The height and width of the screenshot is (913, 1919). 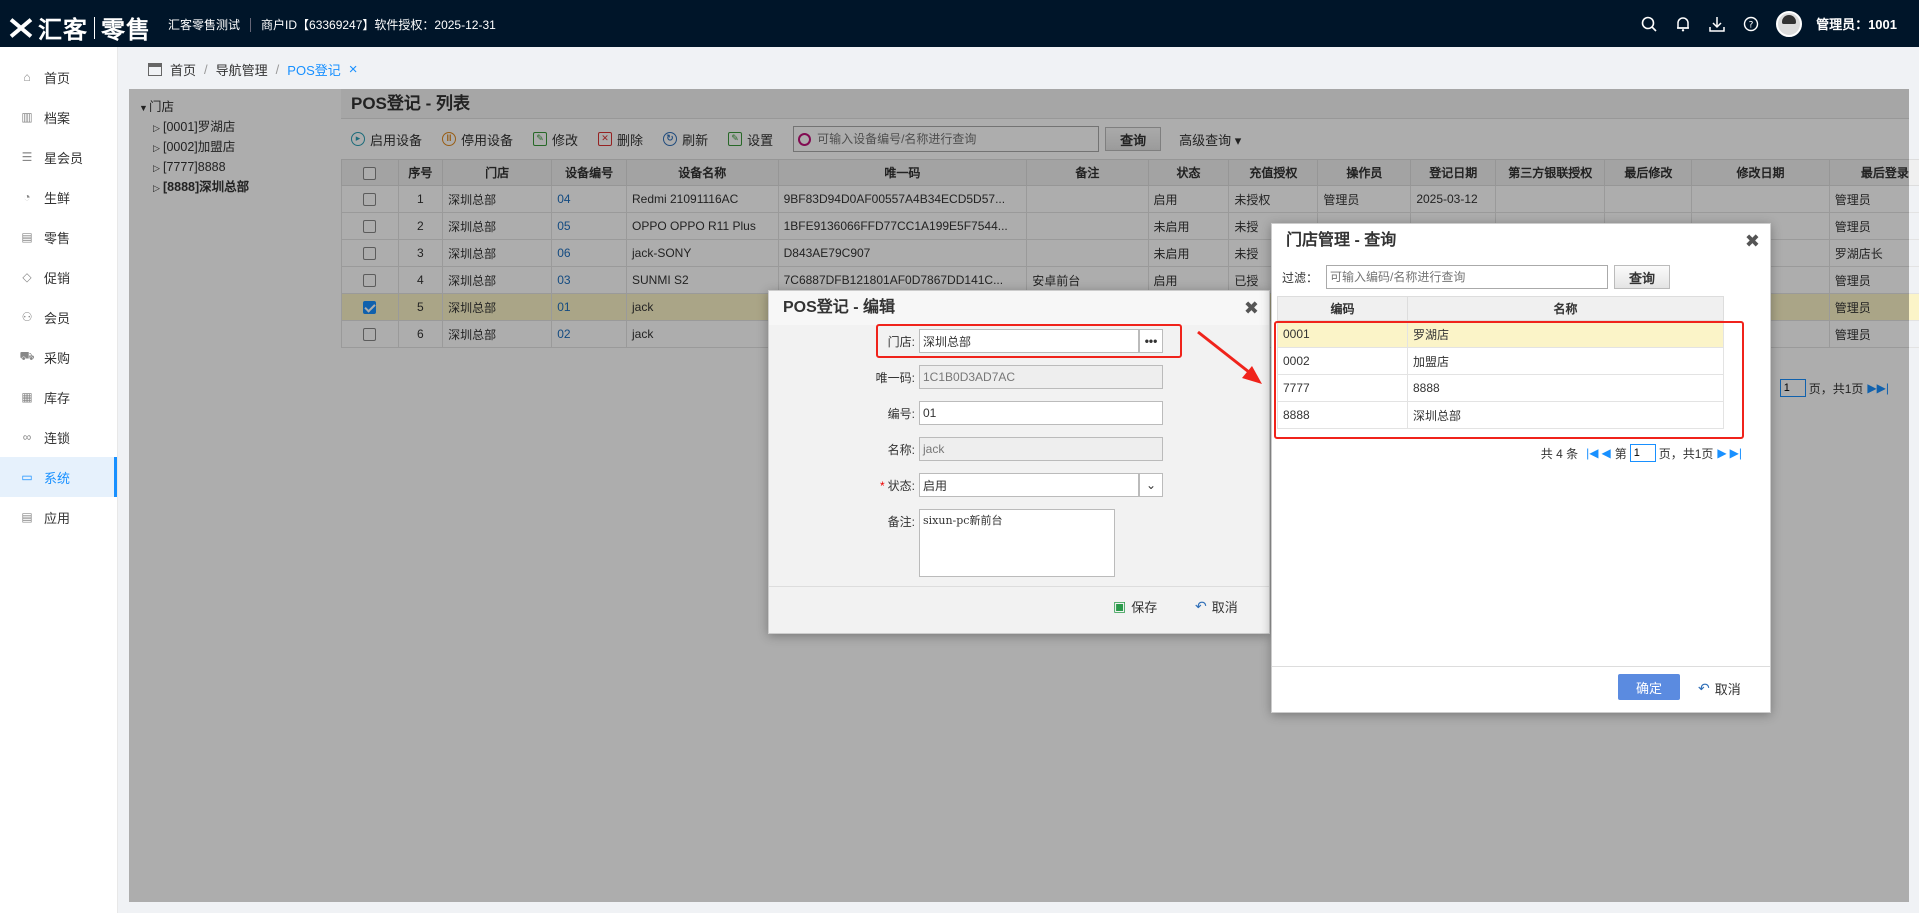 I want to click on help-icon: ?, so click(x=1751, y=24).